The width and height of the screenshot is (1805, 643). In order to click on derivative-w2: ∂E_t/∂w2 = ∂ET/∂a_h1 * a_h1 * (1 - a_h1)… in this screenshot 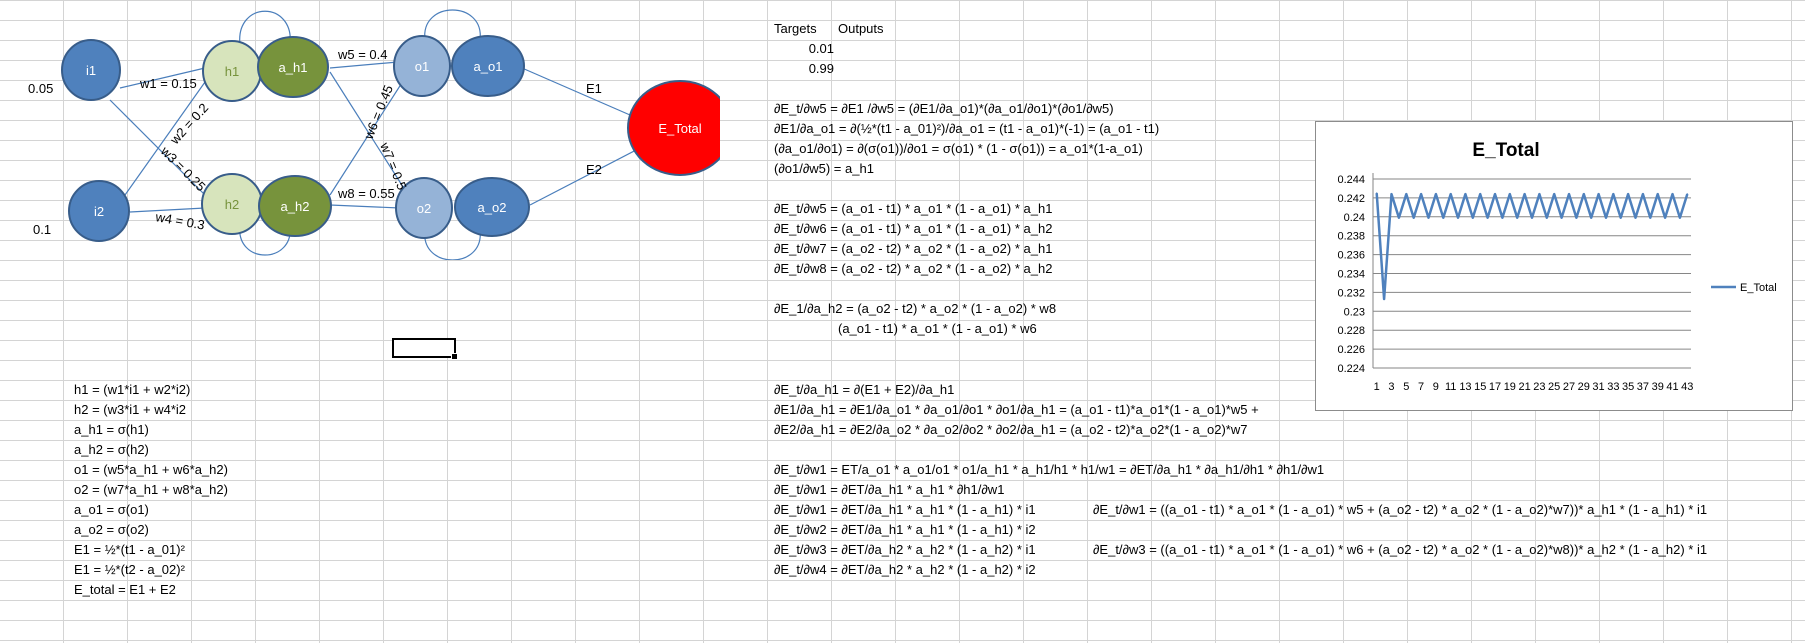, I will do `click(905, 530)`.